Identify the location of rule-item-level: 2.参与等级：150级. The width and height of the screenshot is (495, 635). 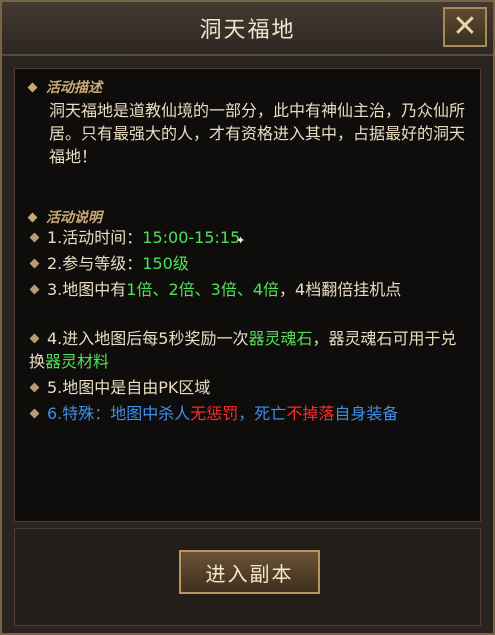
(249, 263).